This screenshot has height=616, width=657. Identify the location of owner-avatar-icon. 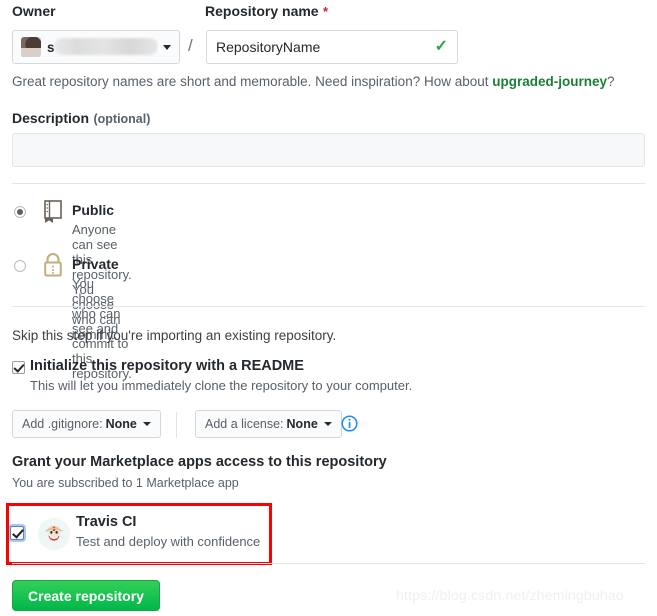
(31, 47).